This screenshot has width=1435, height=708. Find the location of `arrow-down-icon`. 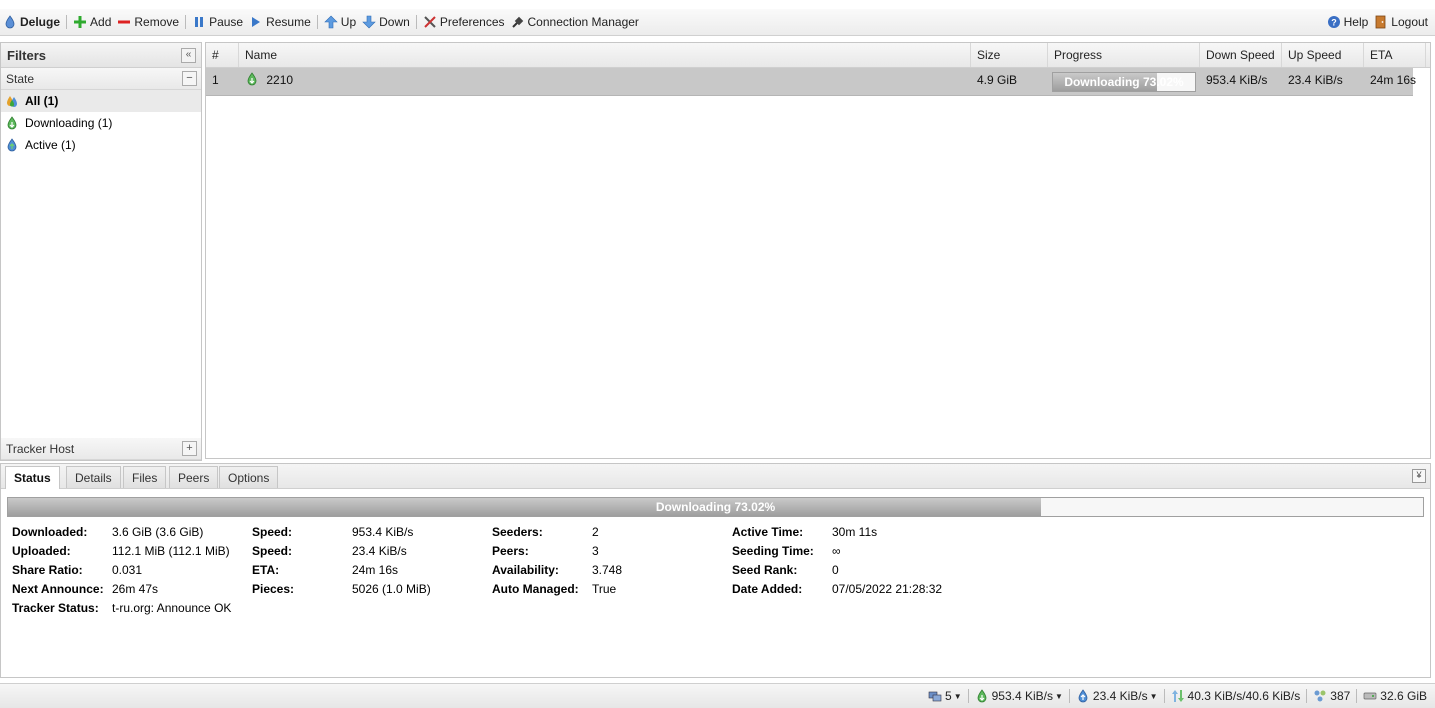

arrow-down-icon is located at coordinates (369, 22).